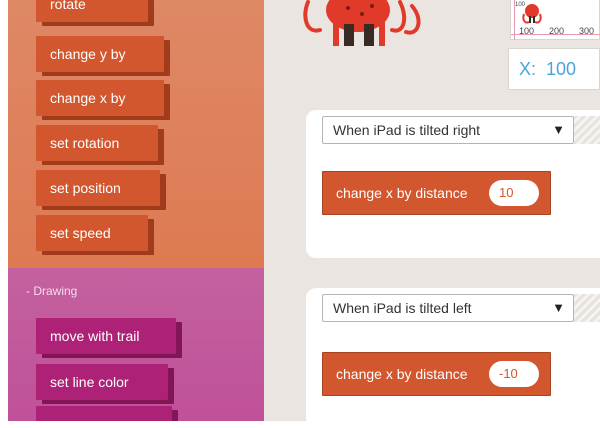 The height and width of the screenshot is (428, 600). I want to click on drawing-section-label: - Drawing, so click(52, 291).